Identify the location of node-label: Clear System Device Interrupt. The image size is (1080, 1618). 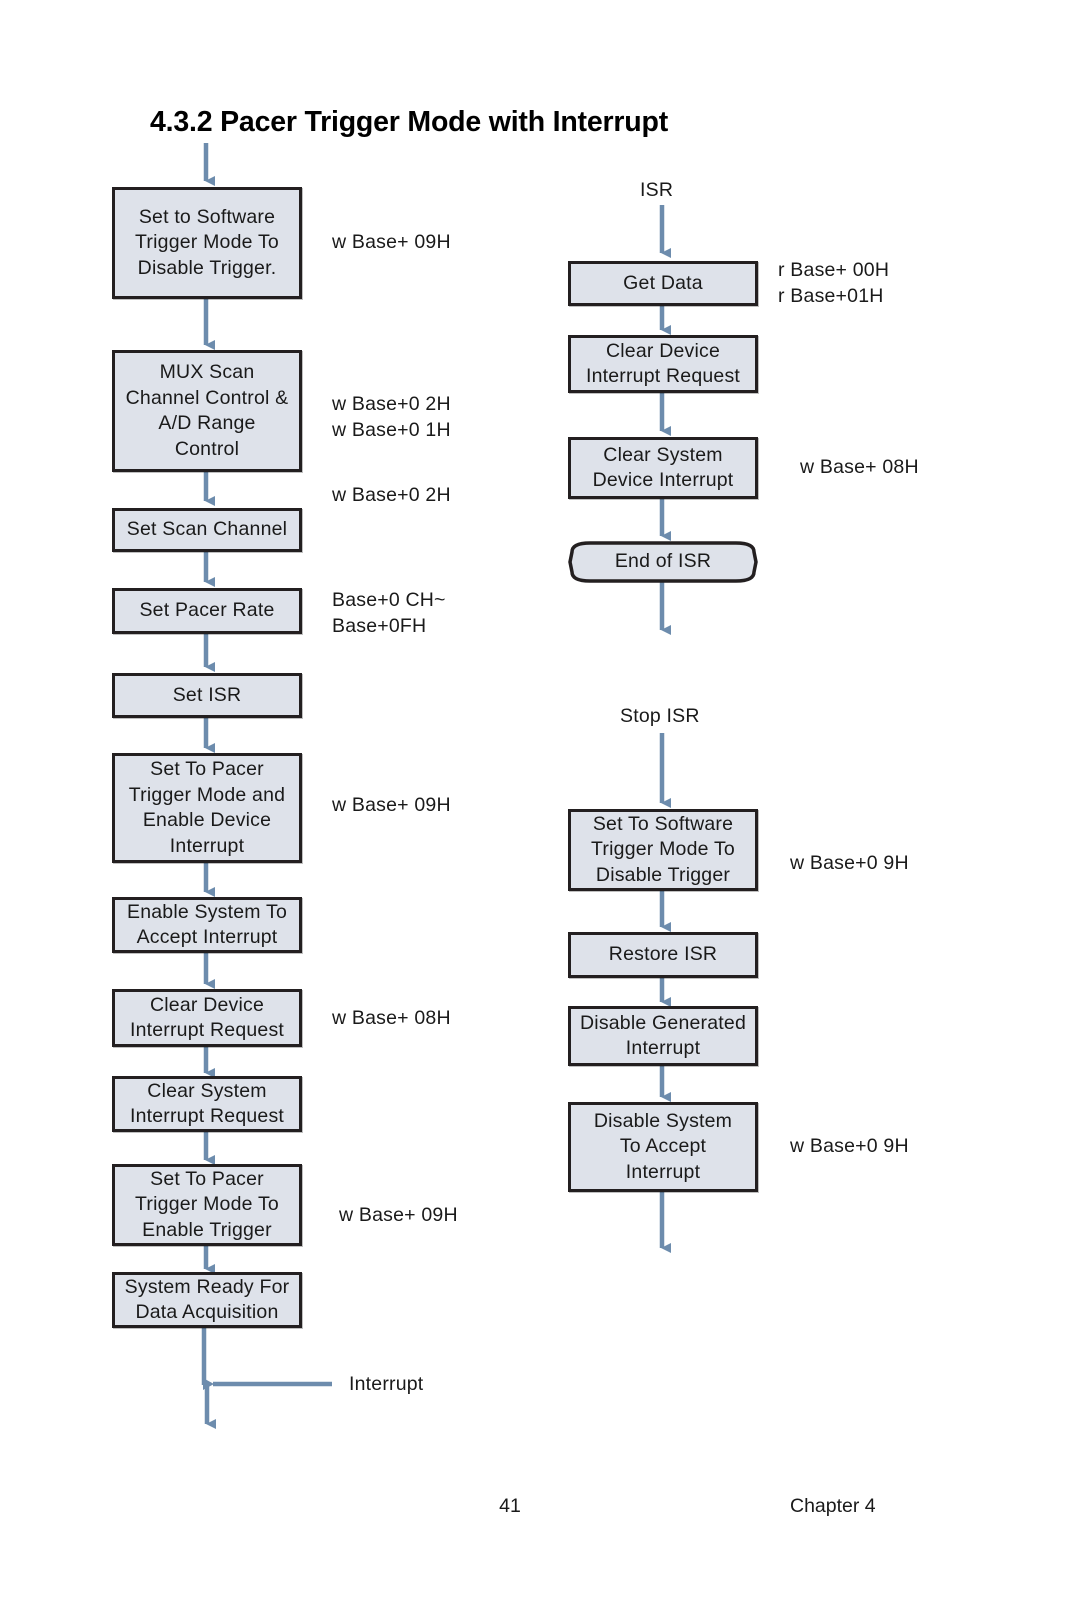
(663, 467).